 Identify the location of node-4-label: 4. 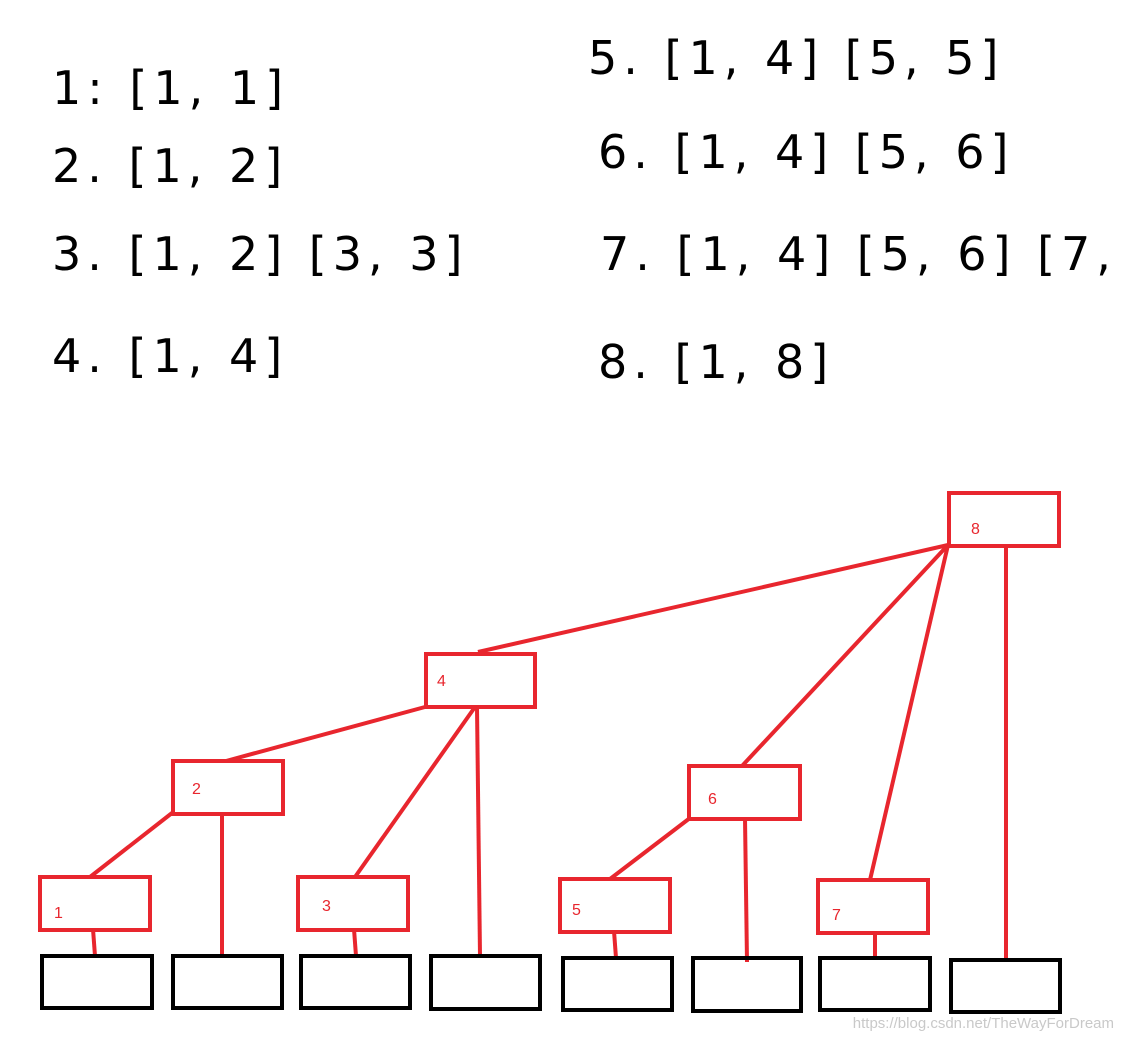
(441, 681).